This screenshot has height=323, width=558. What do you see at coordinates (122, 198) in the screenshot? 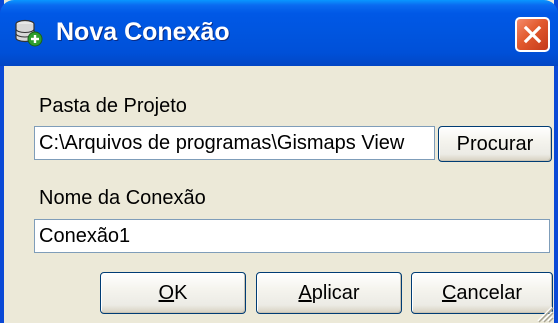
I see `connection-name-label: Nome da Conexão` at bounding box center [122, 198].